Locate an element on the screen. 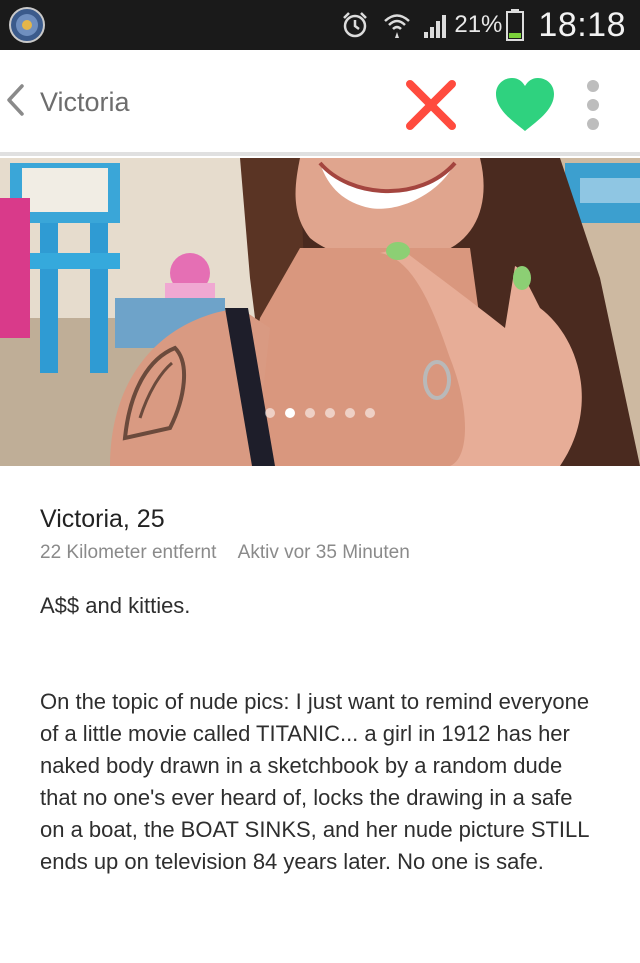 The width and height of the screenshot is (640, 963). battery-icon is located at coordinates (515, 25).